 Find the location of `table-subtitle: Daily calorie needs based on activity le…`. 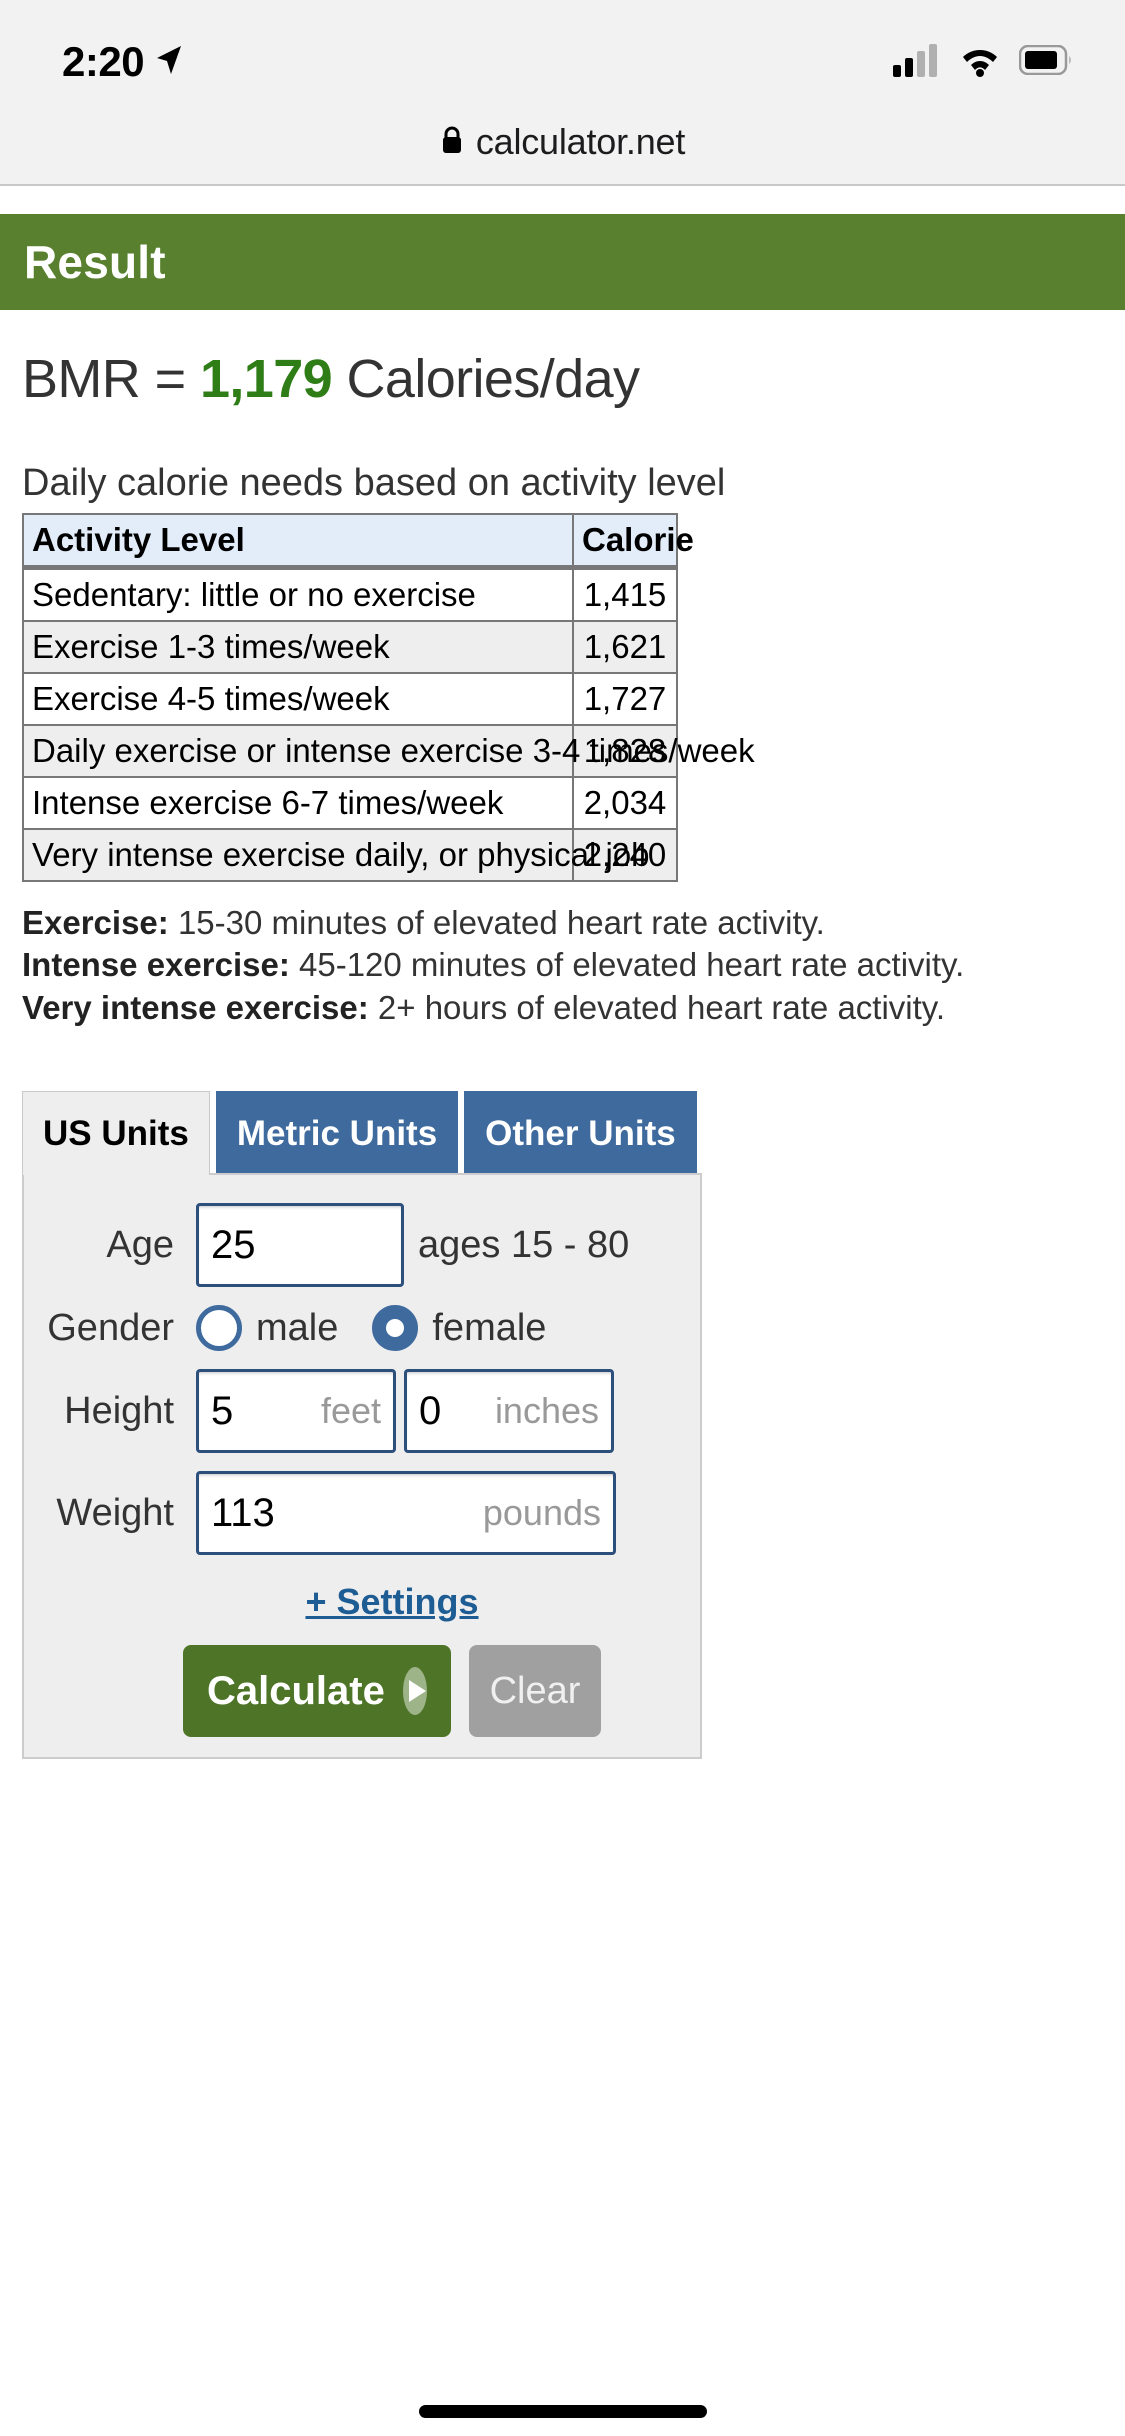

table-subtitle: Daily calorie needs based on activity le… is located at coordinates (374, 483).